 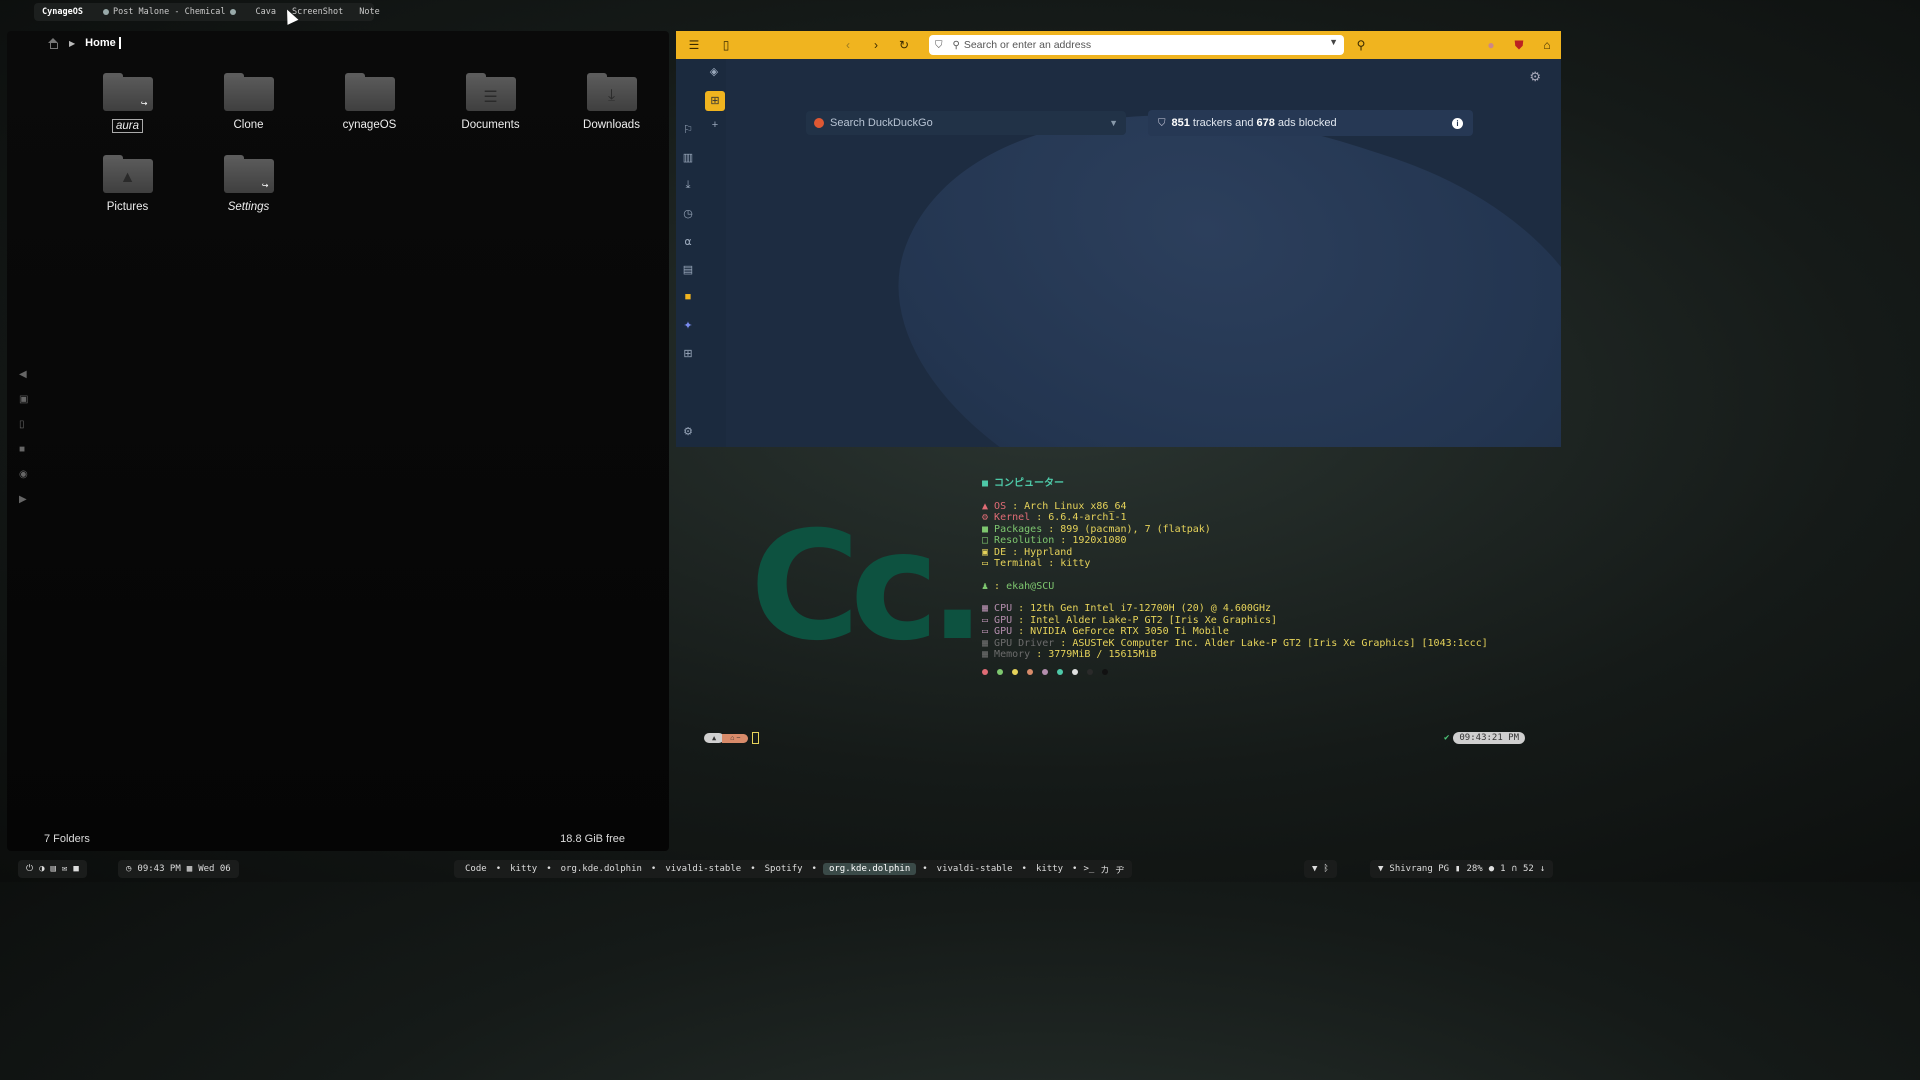 I want to click on folder-count: 7 Folders, so click(x=67, y=839).